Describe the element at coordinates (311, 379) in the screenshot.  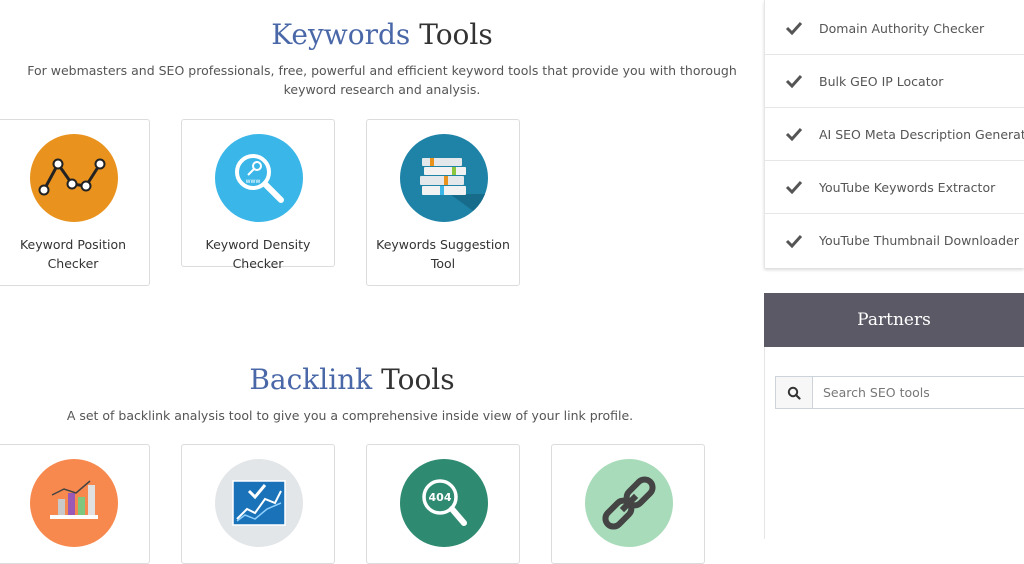
I see `title-accent: Backlink` at that location.